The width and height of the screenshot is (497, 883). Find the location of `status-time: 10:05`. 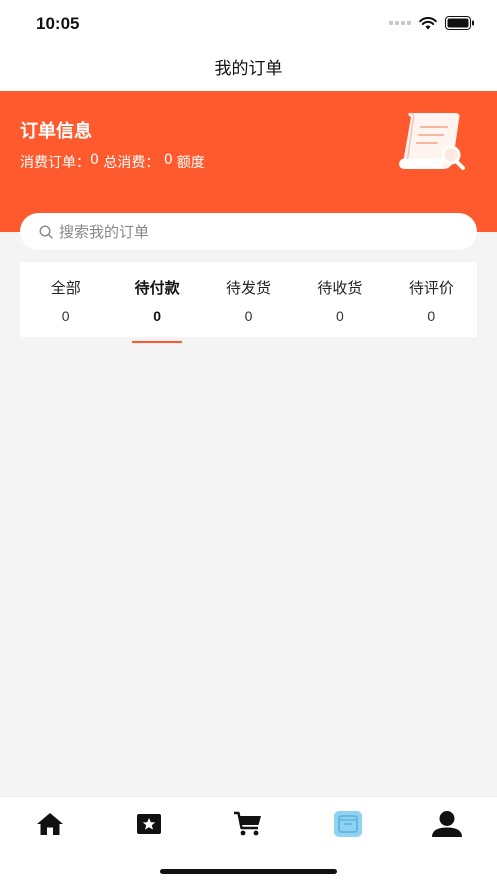

status-time: 10:05 is located at coordinates (58, 23).